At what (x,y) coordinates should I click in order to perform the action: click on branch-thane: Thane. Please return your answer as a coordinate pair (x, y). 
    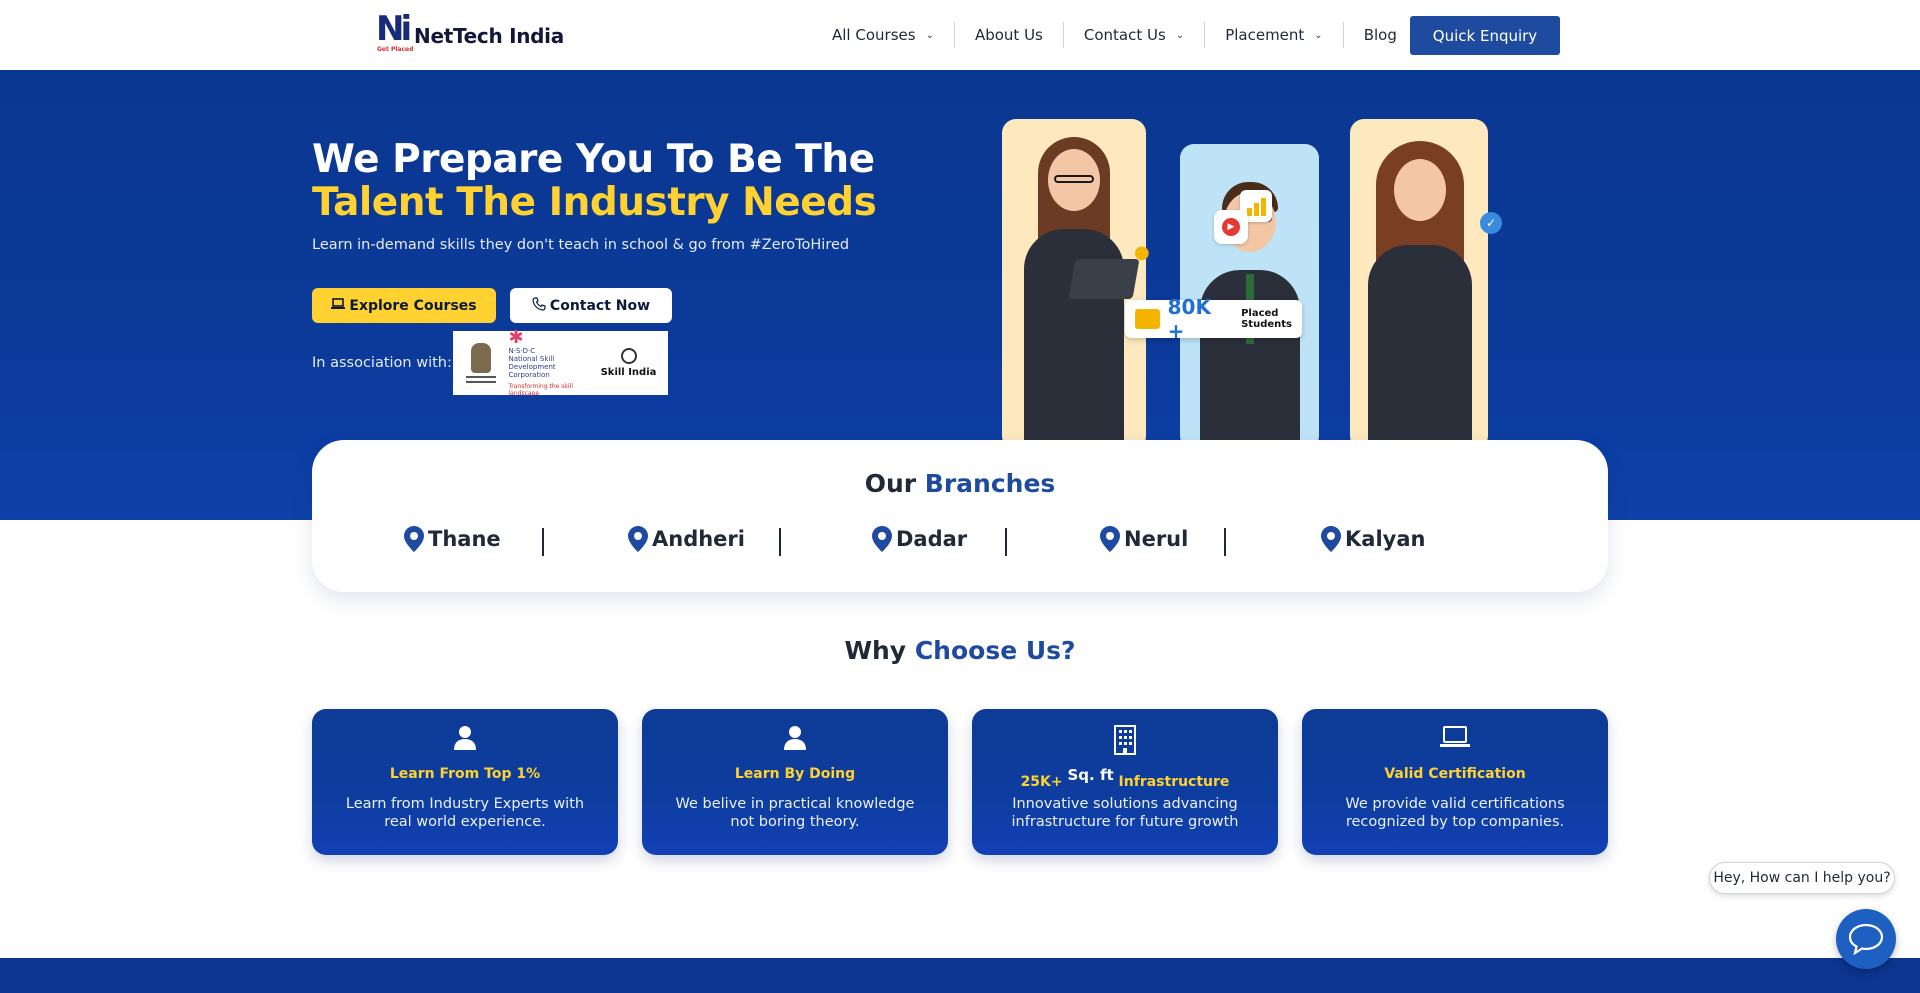
    Looking at the image, I should click on (452, 539).